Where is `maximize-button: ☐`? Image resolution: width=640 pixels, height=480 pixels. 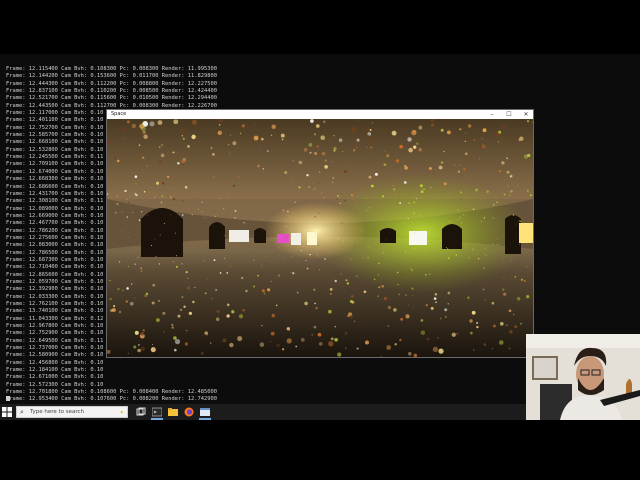
maximize-button: ☐ is located at coordinates (509, 114).